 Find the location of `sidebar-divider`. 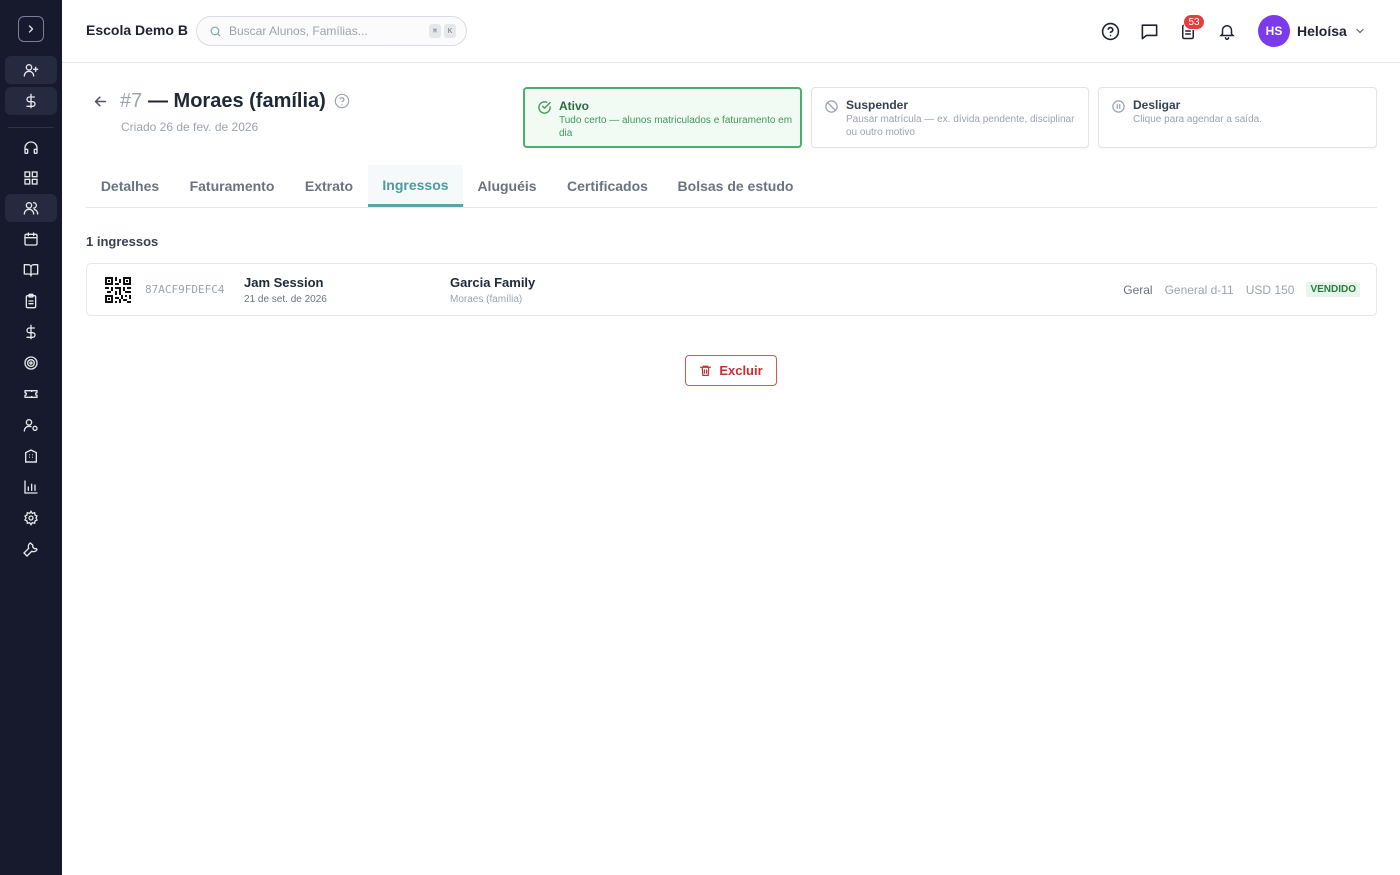

sidebar-divider is located at coordinates (31, 127).